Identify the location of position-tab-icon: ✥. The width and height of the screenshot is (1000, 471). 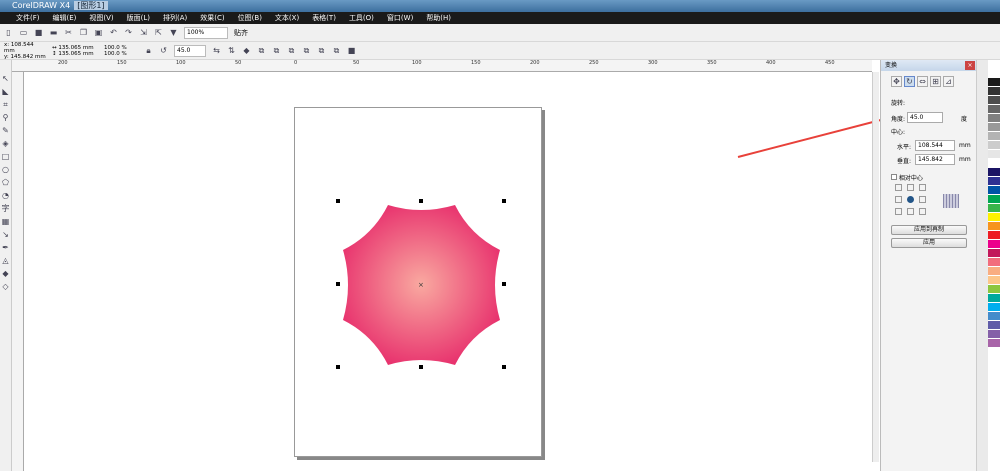
(896, 81).